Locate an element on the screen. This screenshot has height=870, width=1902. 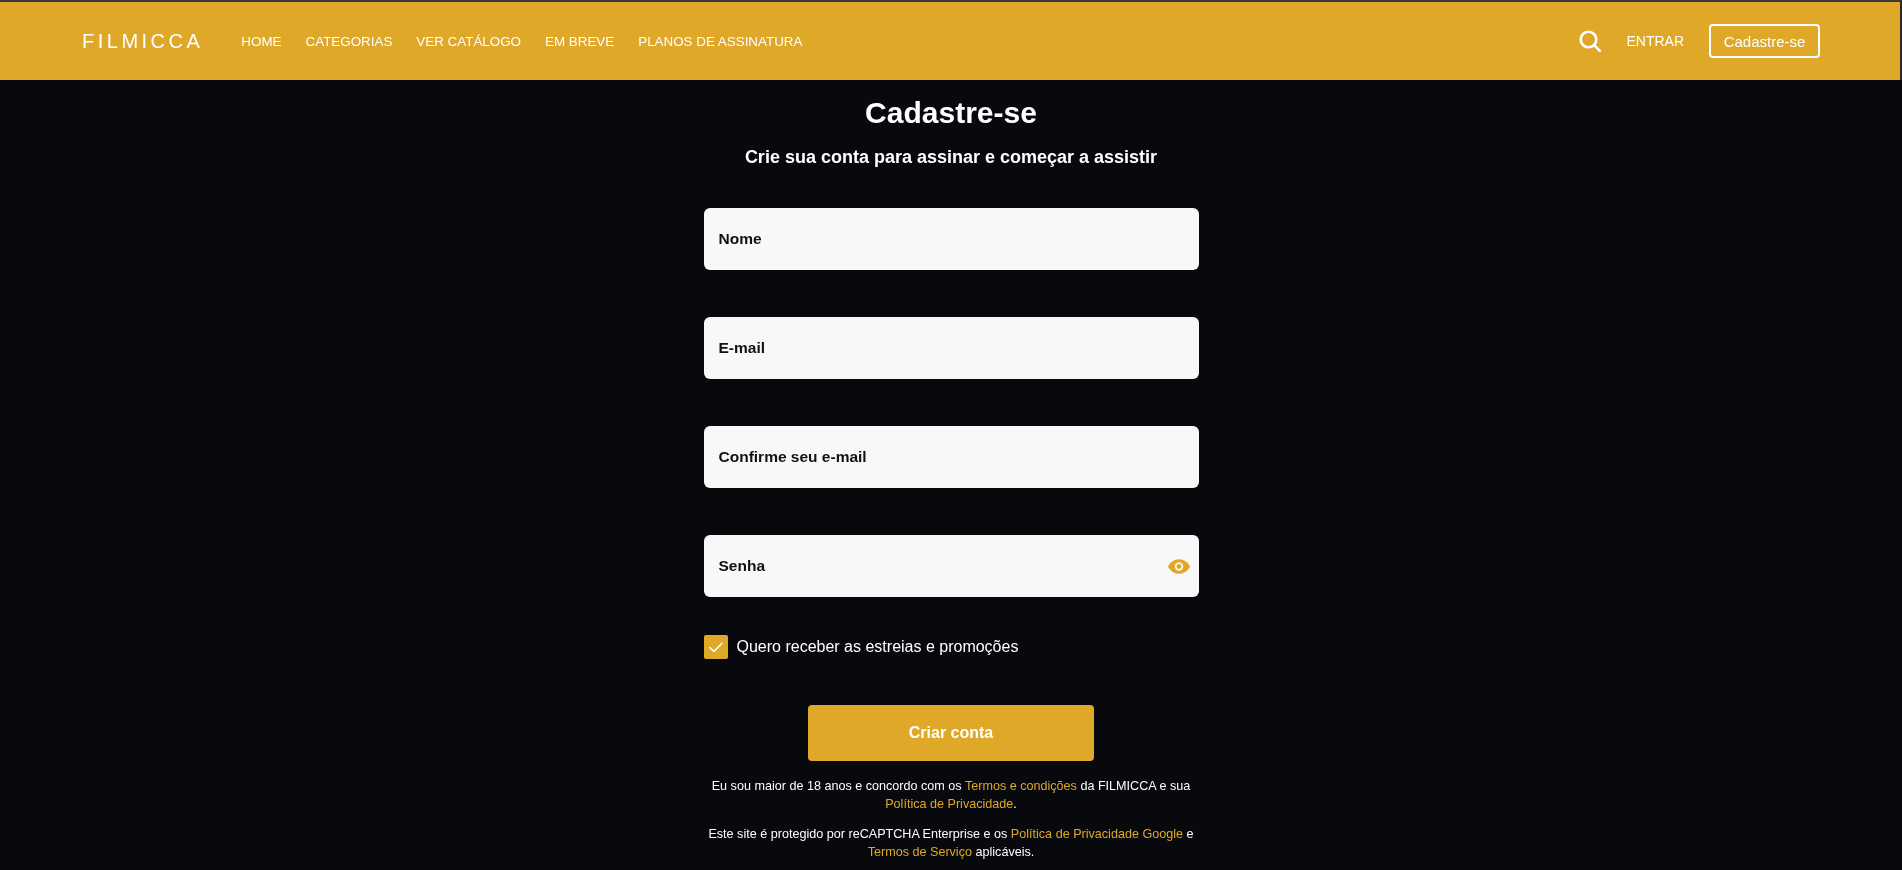
input-field: Nome is located at coordinates (951, 239).